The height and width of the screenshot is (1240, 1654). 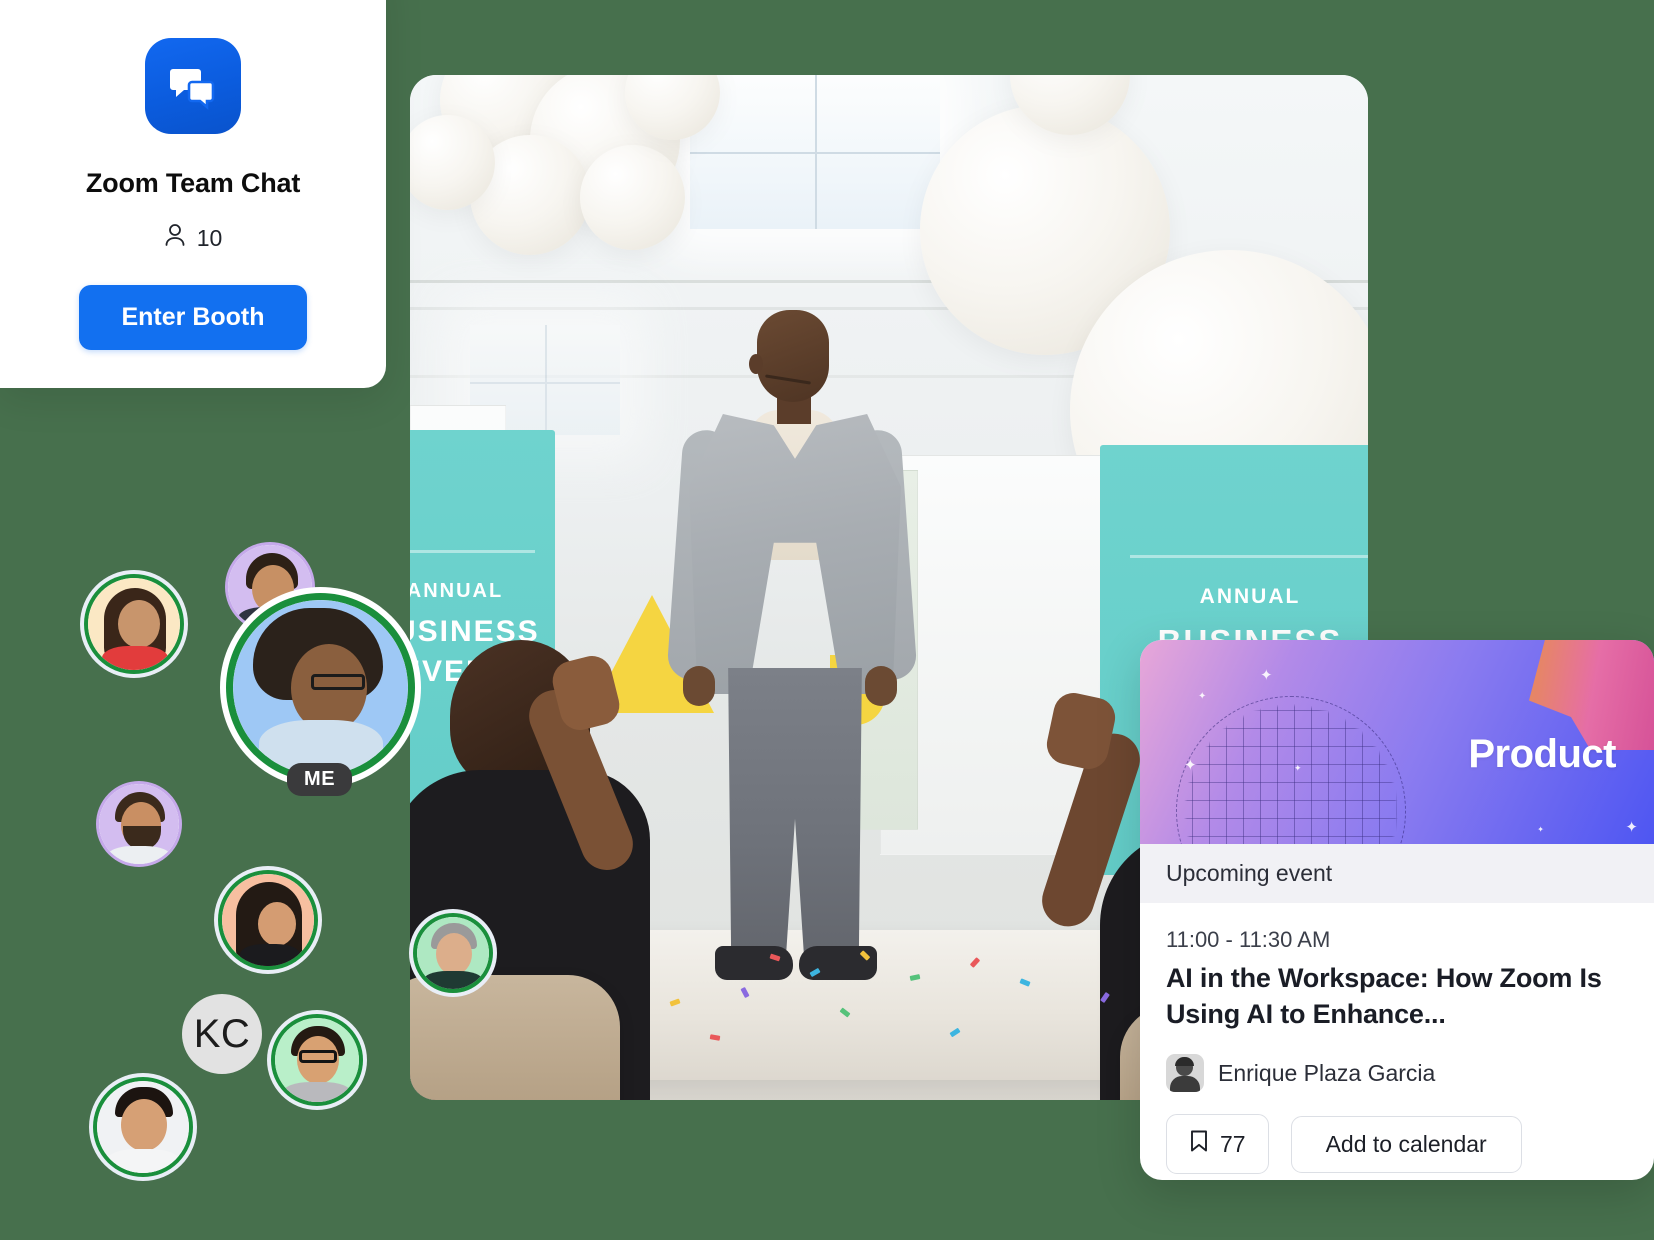 I want to click on person-icon, so click(x=175, y=238).